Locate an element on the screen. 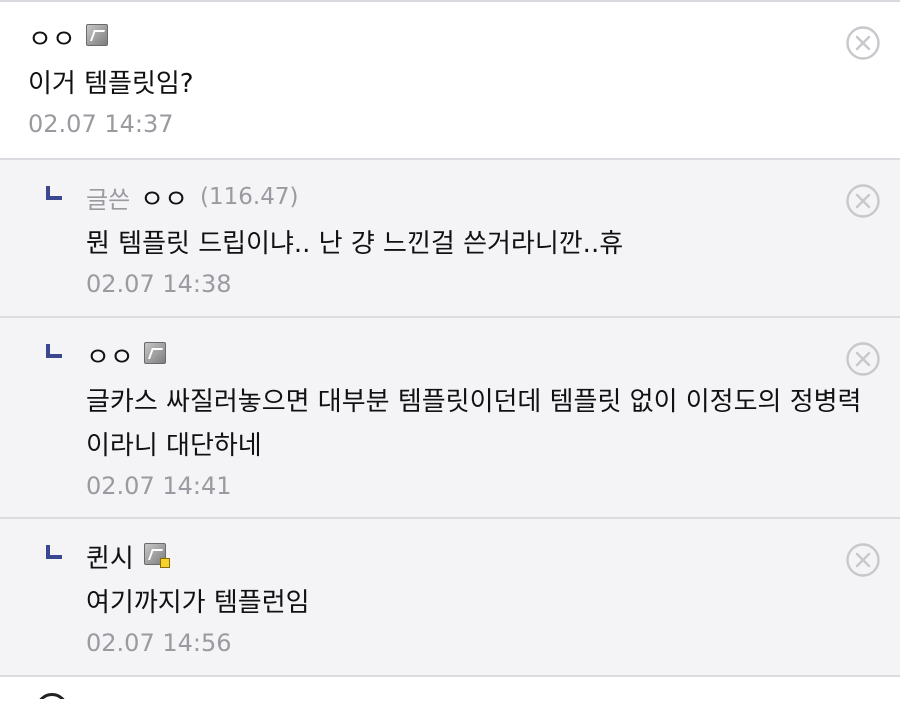 Image resolution: width=900 pixels, height=701 pixels. comment-author: 글쓴 ㅇㅇ (116.47) is located at coordinates (493, 197).